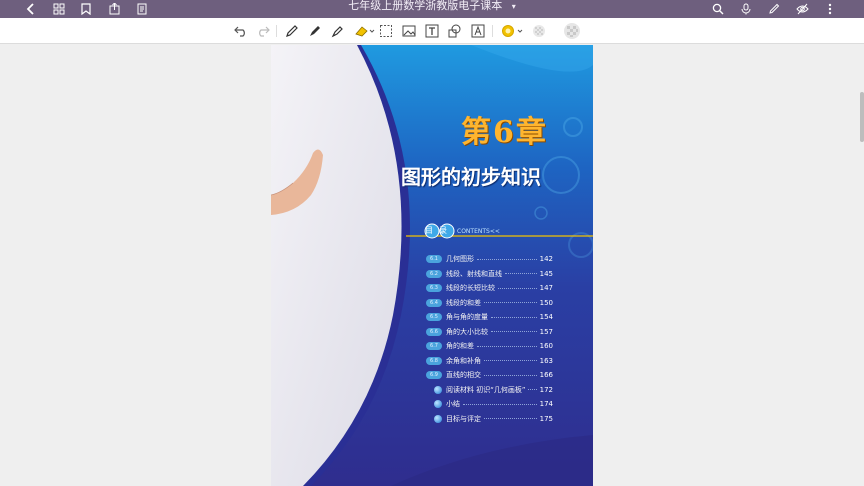 The width and height of the screenshot is (864, 486). What do you see at coordinates (460, 346) in the screenshot?
I see `section-title: 角的和差` at bounding box center [460, 346].